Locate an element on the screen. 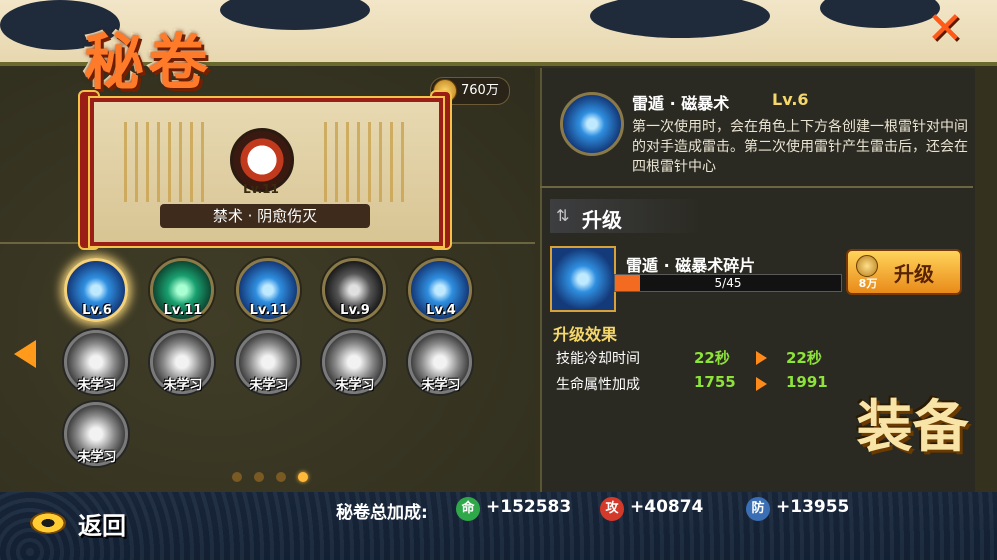 Image resolution: width=997 pixels, height=560 pixels. currency-amount: 760万 is located at coordinates (480, 90).